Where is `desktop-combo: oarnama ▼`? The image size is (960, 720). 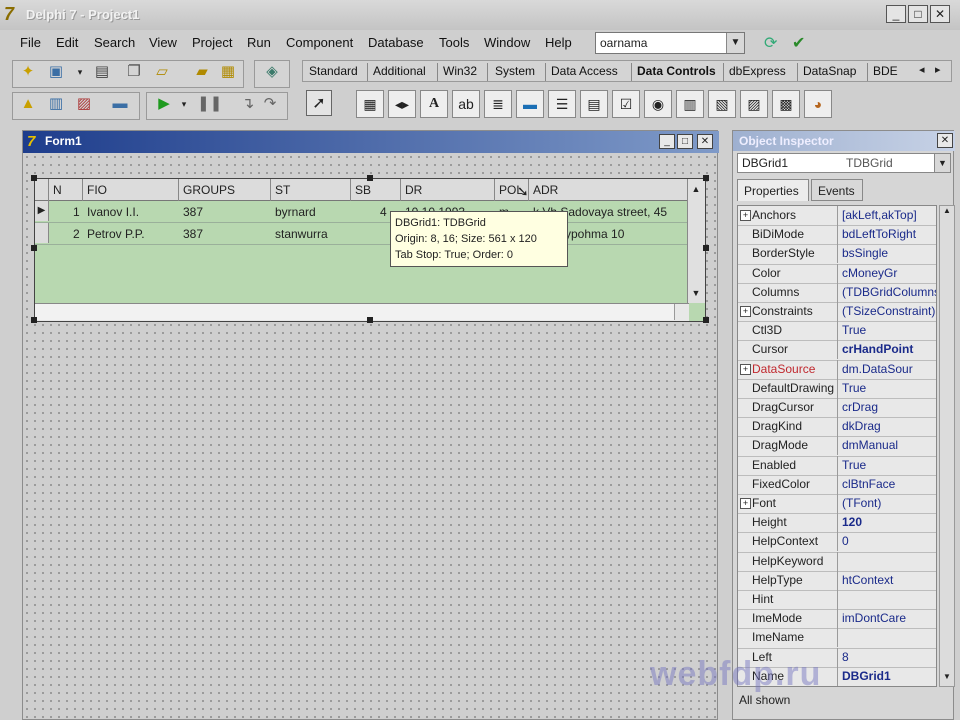
desktop-combo: oarnama ▼ is located at coordinates (670, 43).